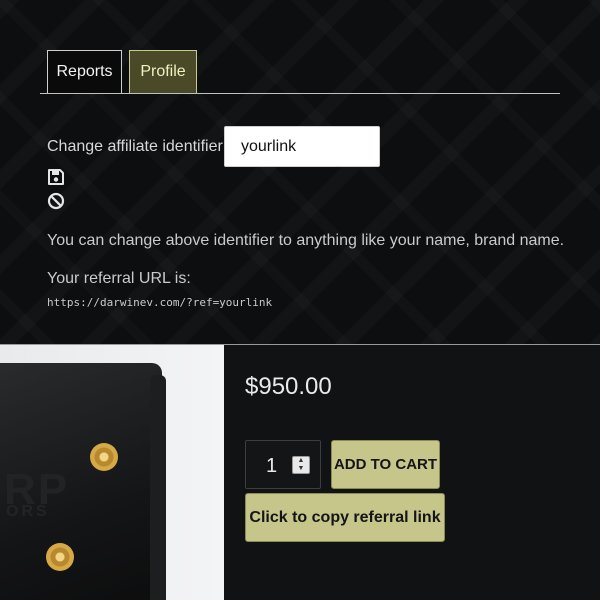 This screenshot has width=600, height=600. What do you see at coordinates (271, 466) in the screenshot?
I see `quantity-value: 1` at bounding box center [271, 466].